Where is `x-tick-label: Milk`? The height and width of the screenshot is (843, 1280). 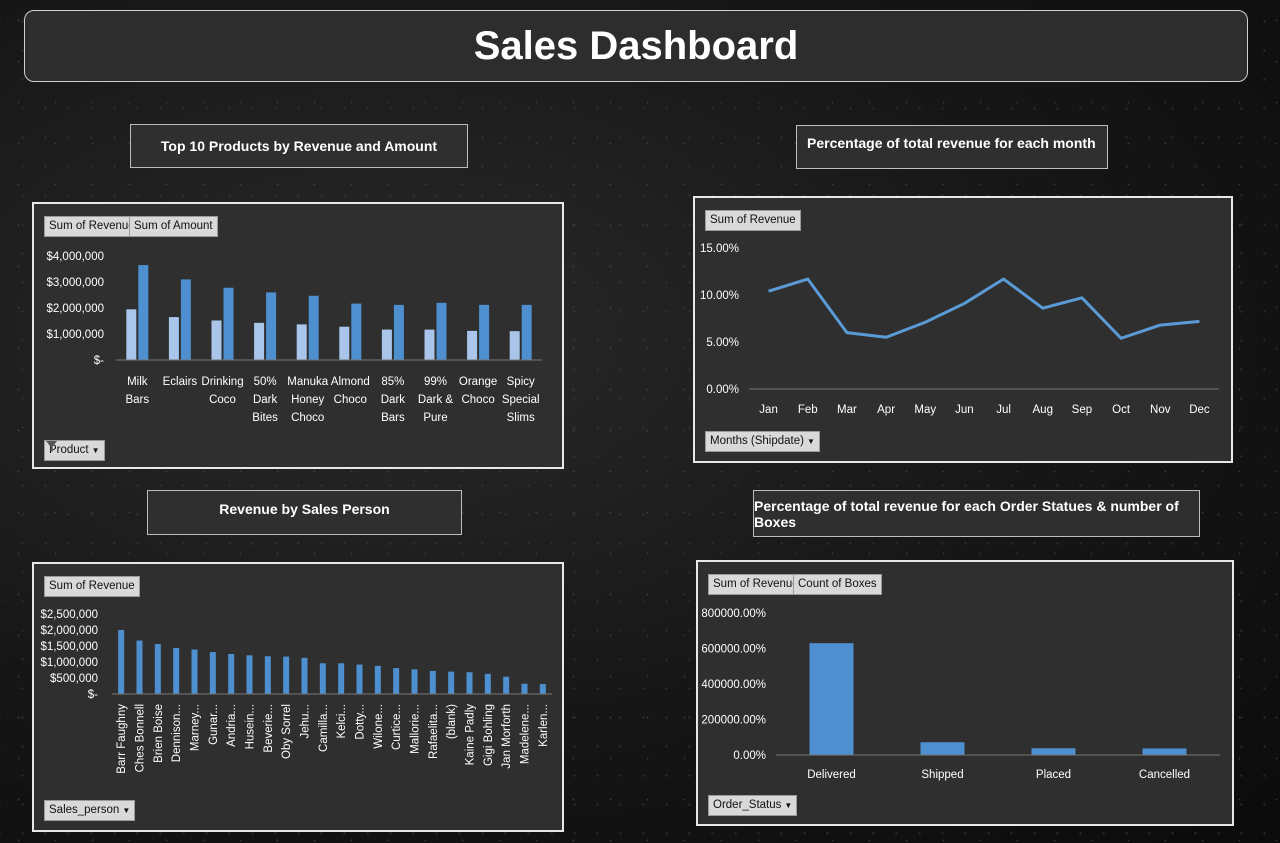
x-tick-label: Milk is located at coordinates (137, 382).